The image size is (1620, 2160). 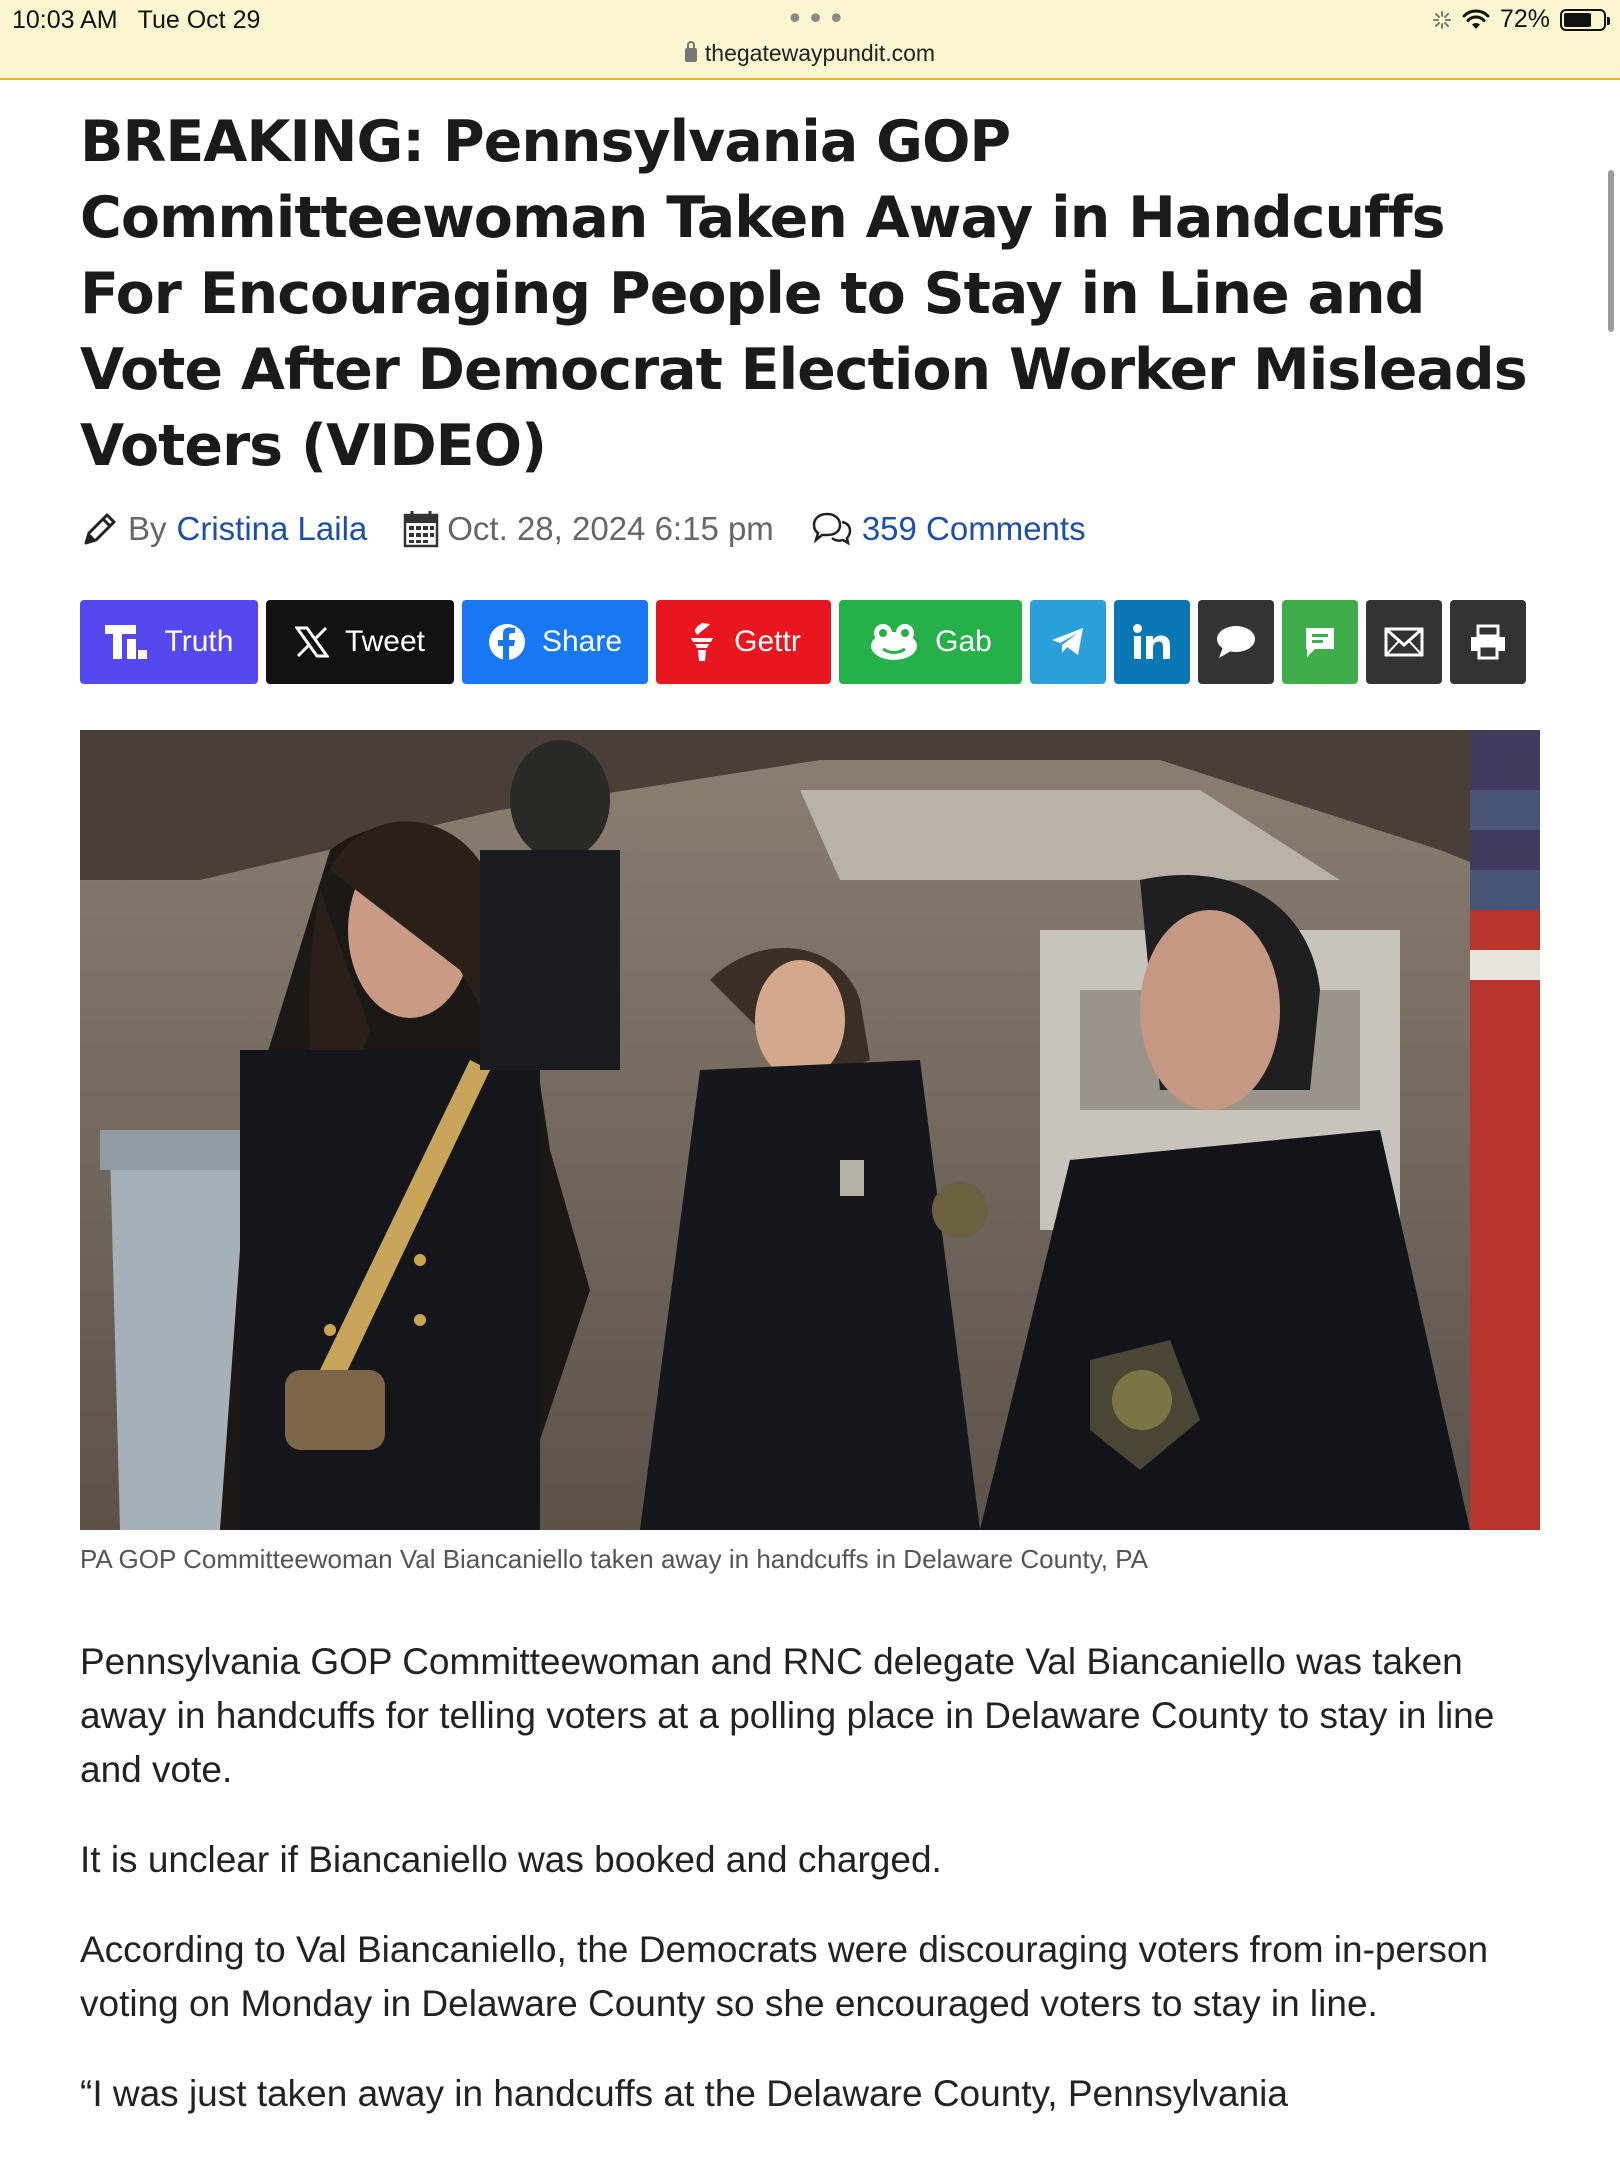 What do you see at coordinates (1524, 19) in the screenshot?
I see `battery-percent: 72%` at bounding box center [1524, 19].